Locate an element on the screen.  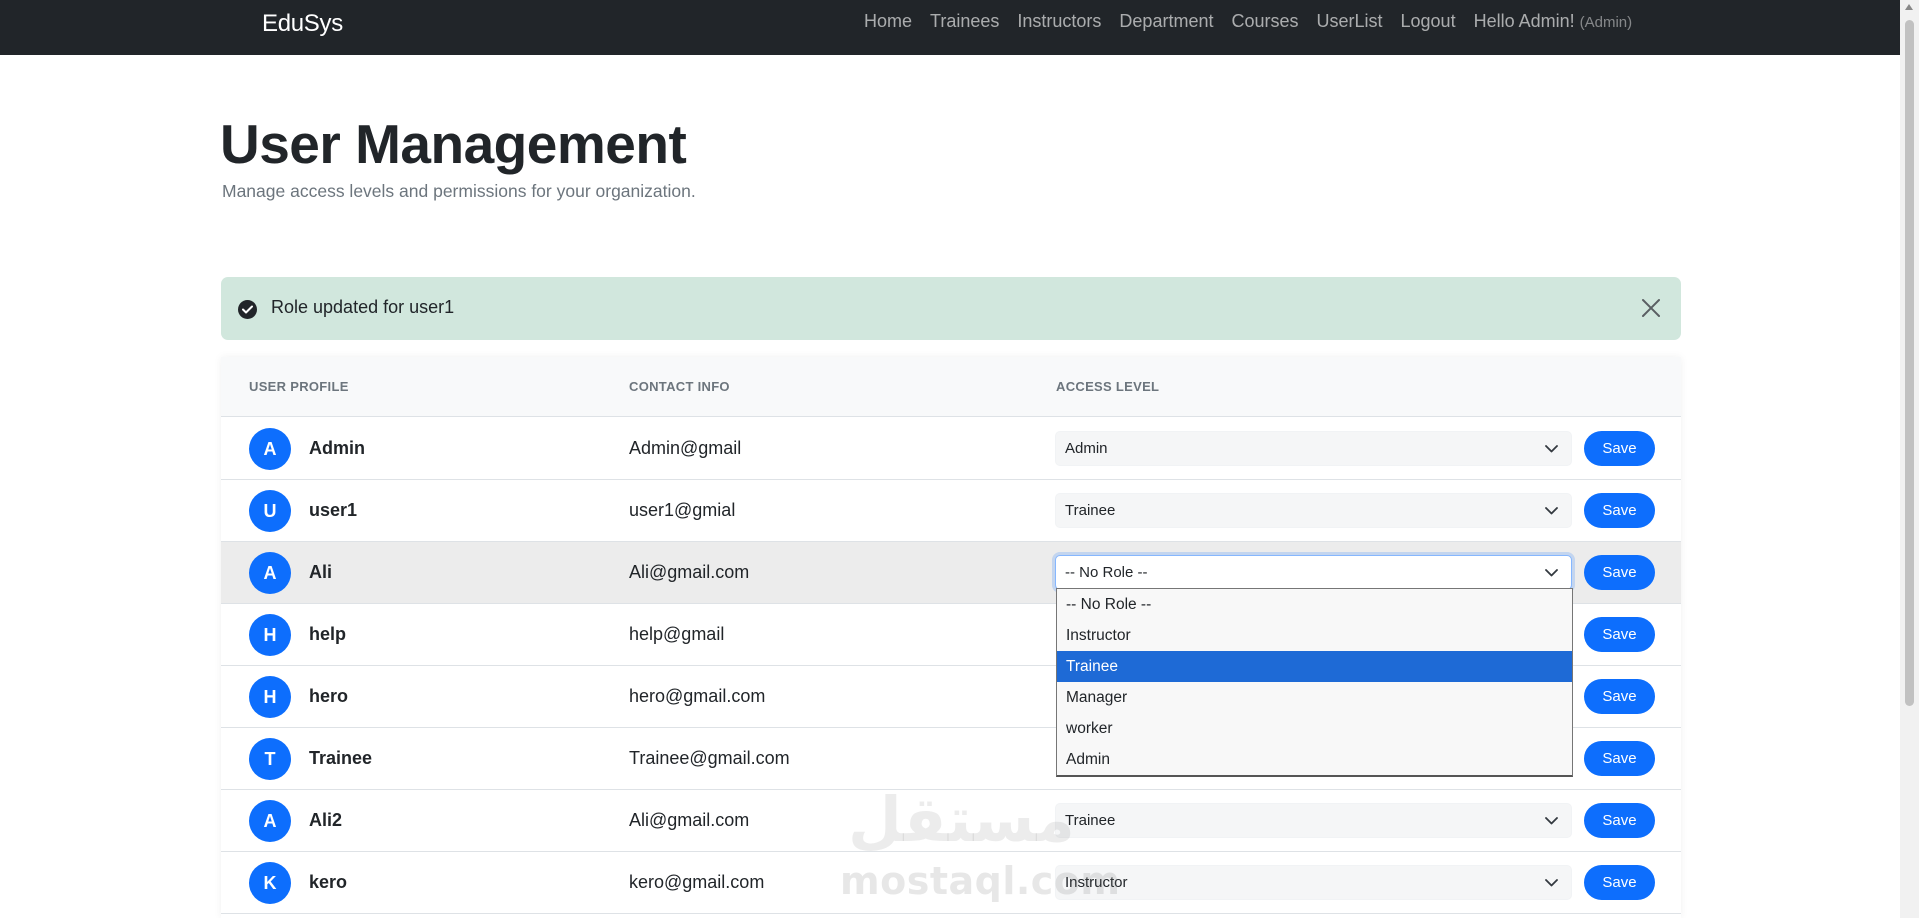
user-name: Ali2 is located at coordinates (326, 820).